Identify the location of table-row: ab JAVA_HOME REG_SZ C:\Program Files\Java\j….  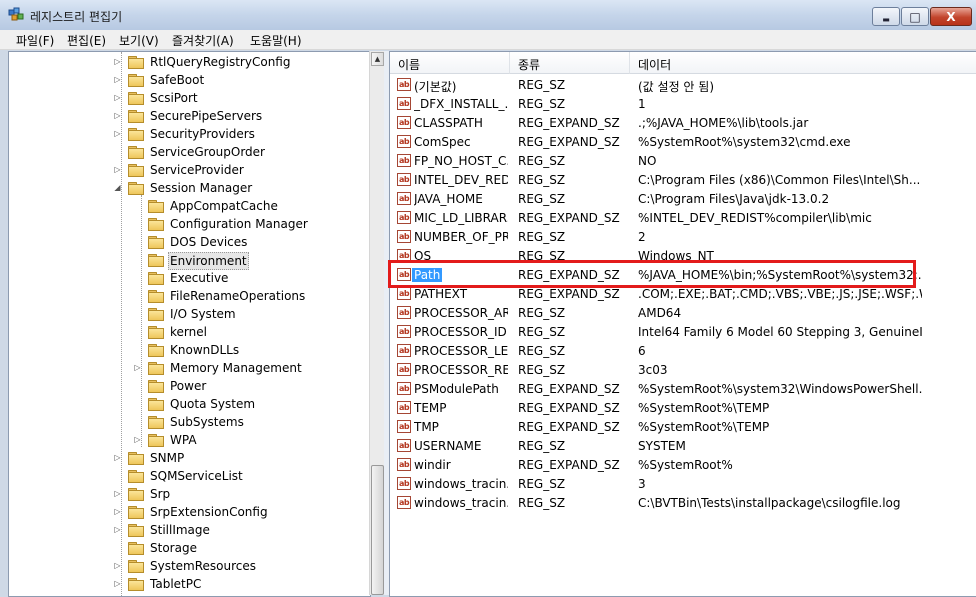
(683, 199).